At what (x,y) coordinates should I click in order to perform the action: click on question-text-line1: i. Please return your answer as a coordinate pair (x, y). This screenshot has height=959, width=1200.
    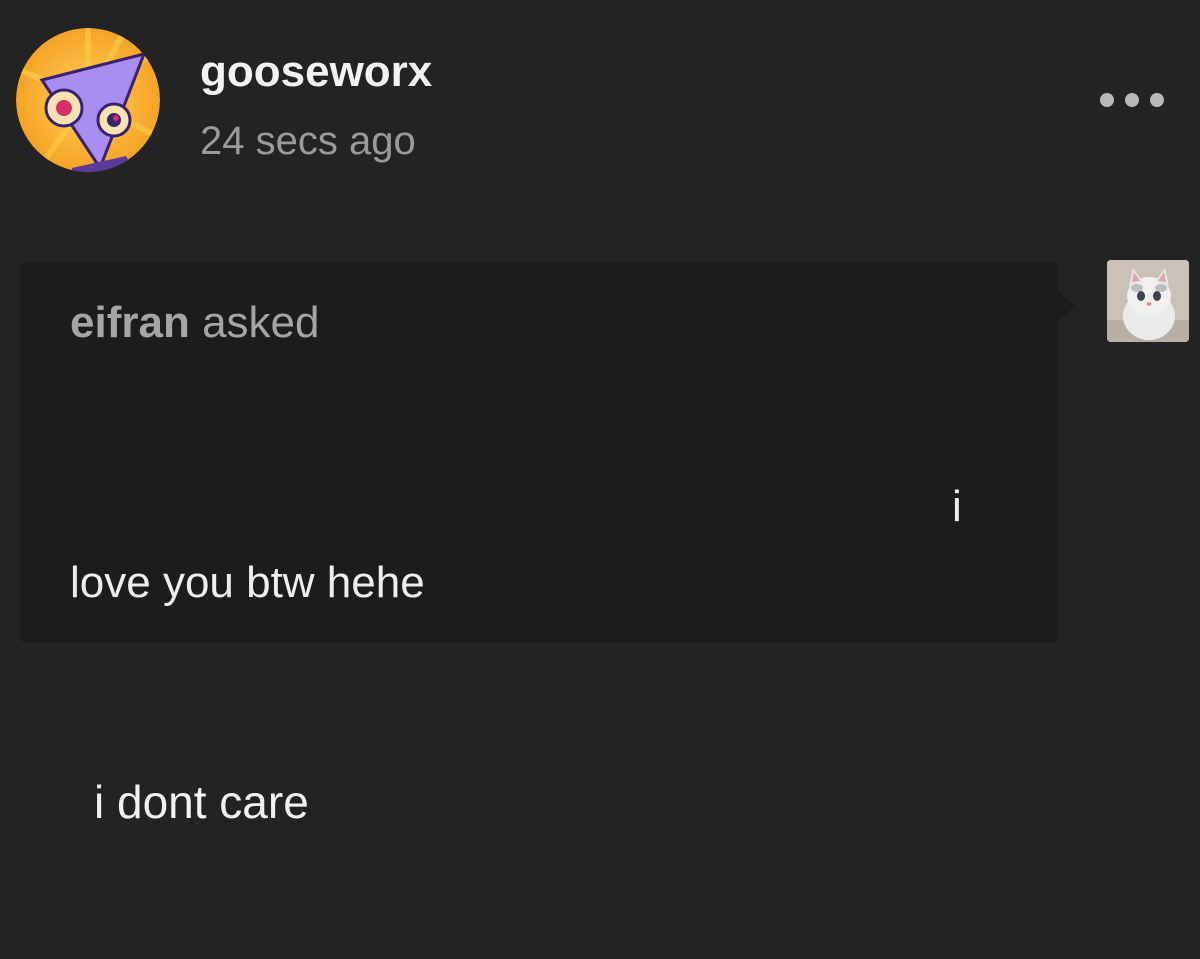
    Looking at the image, I should click on (957, 506).